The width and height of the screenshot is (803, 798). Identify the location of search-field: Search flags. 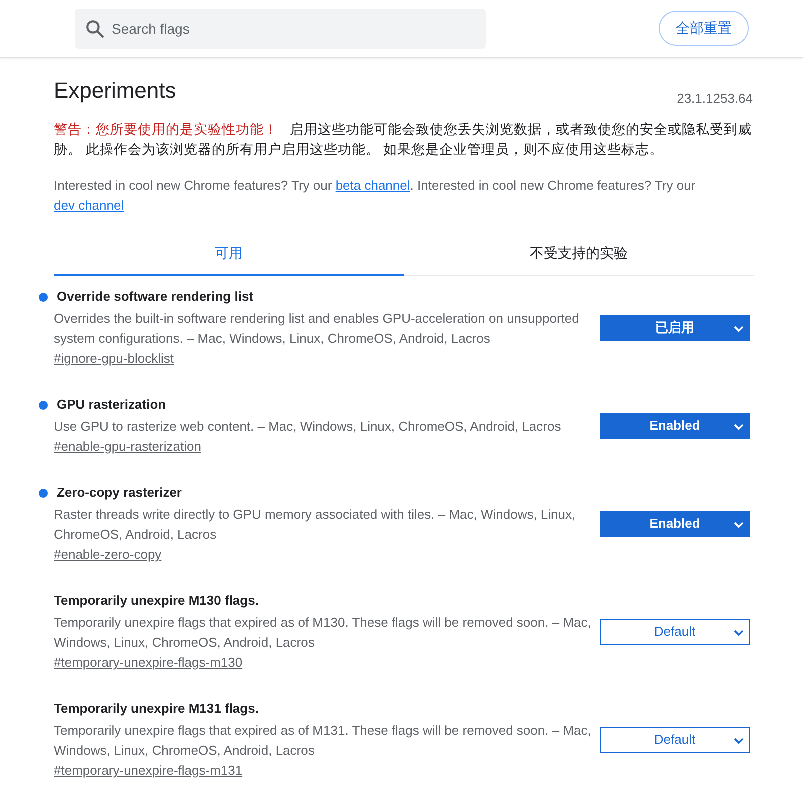
(280, 28).